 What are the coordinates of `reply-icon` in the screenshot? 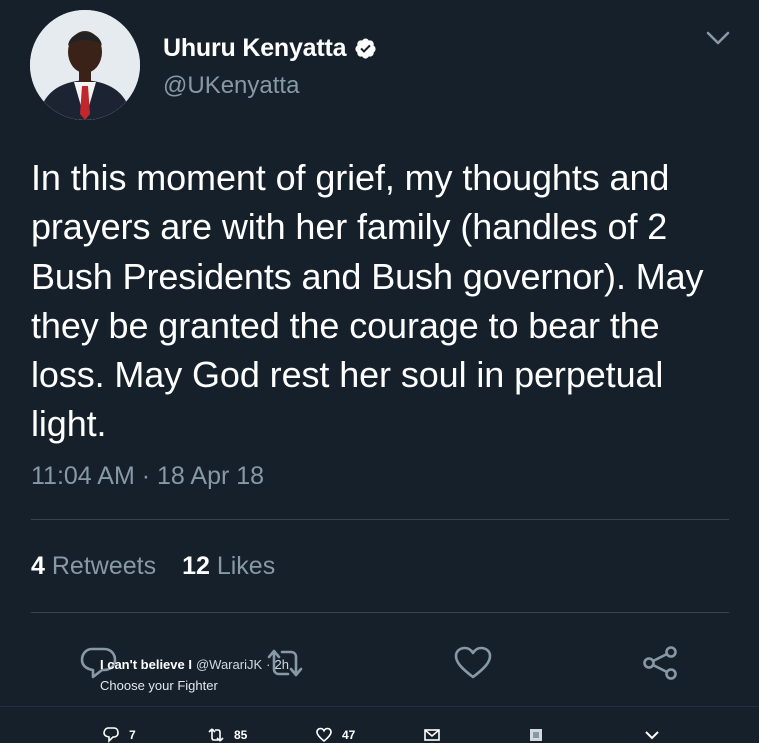 It's located at (111, 735).